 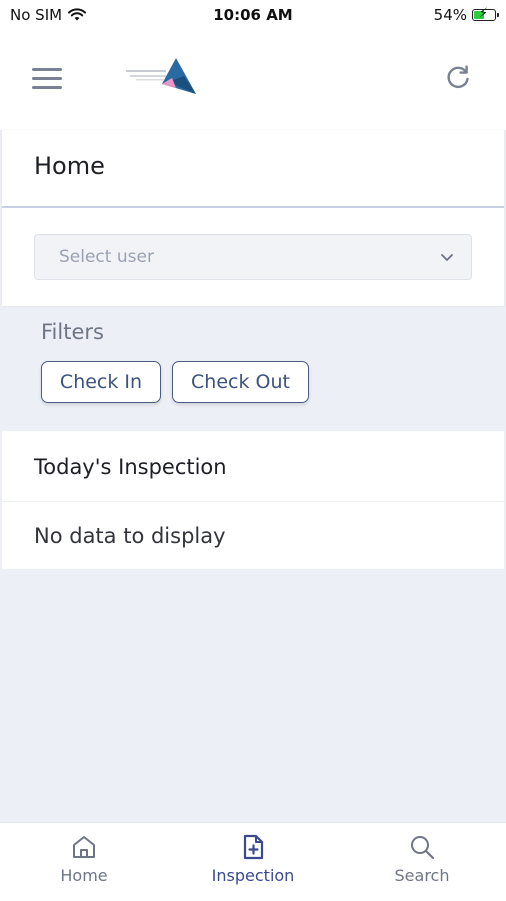 I want to click on battery-icon: ⚡, so click(x=485, y=14).